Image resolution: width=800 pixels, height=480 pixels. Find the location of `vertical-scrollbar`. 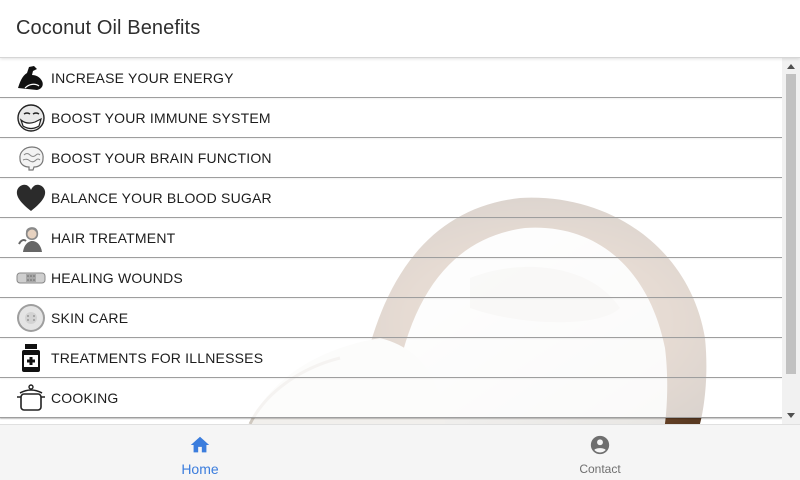

vertical-scrollbar is located at coordinates (791, 241).